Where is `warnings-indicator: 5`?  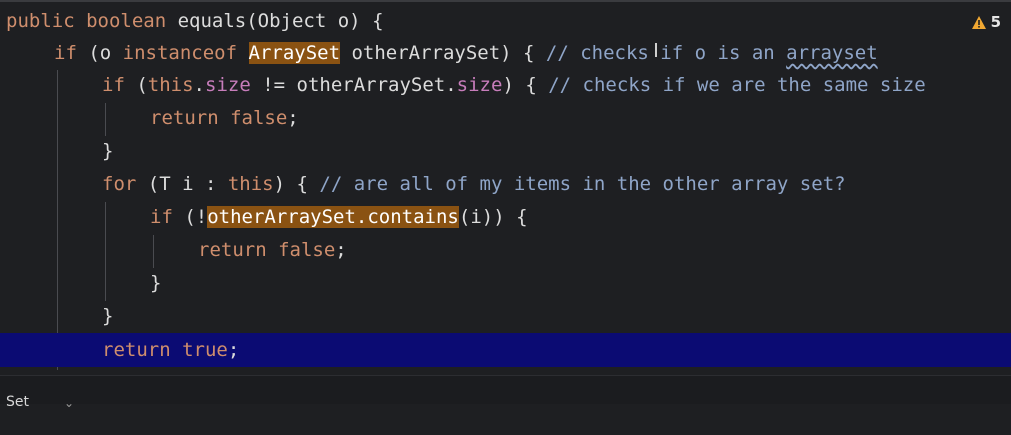 warnings-indicator: 5 is located at coordinates (986, 22).